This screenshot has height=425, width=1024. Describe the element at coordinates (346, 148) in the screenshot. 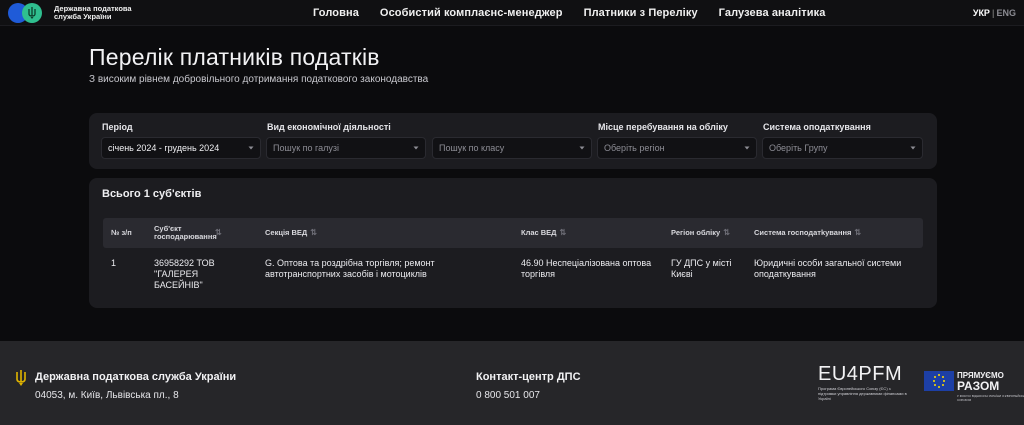

I see `industry-select: Пошук по галузі` at that location.